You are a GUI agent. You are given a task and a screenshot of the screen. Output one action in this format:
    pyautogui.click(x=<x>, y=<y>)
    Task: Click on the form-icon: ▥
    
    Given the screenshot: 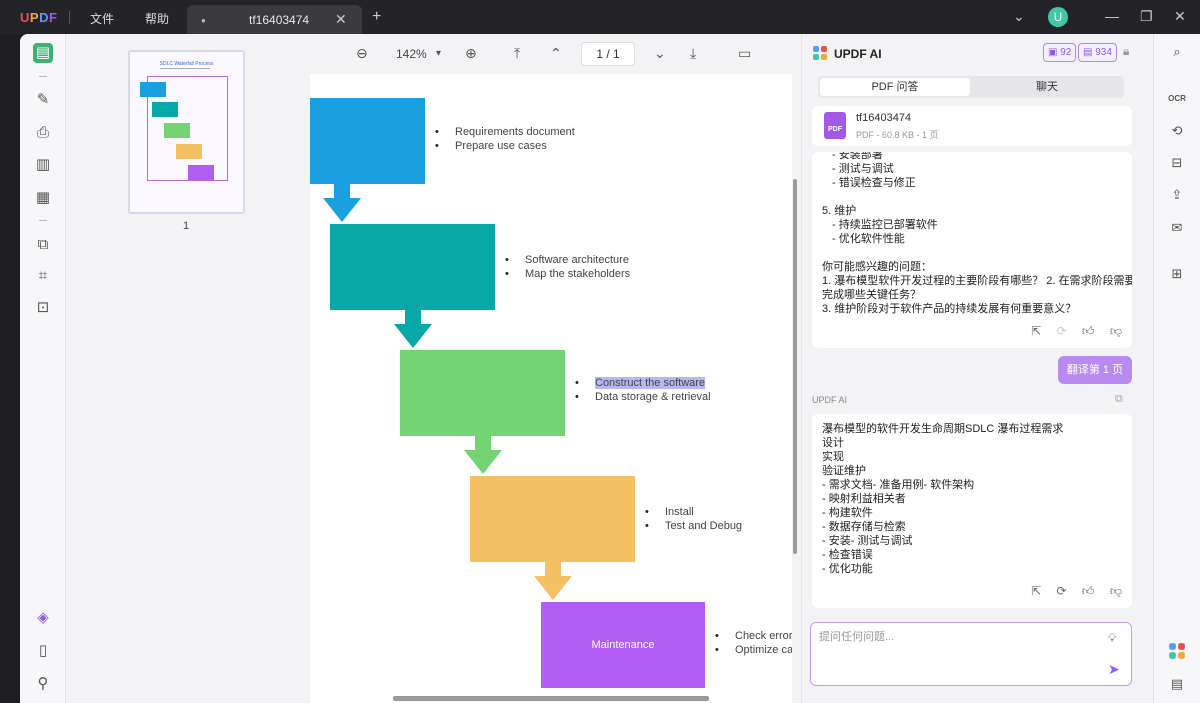 What is the action you would take?
    pyautogui.click(x=43, y=165)
    